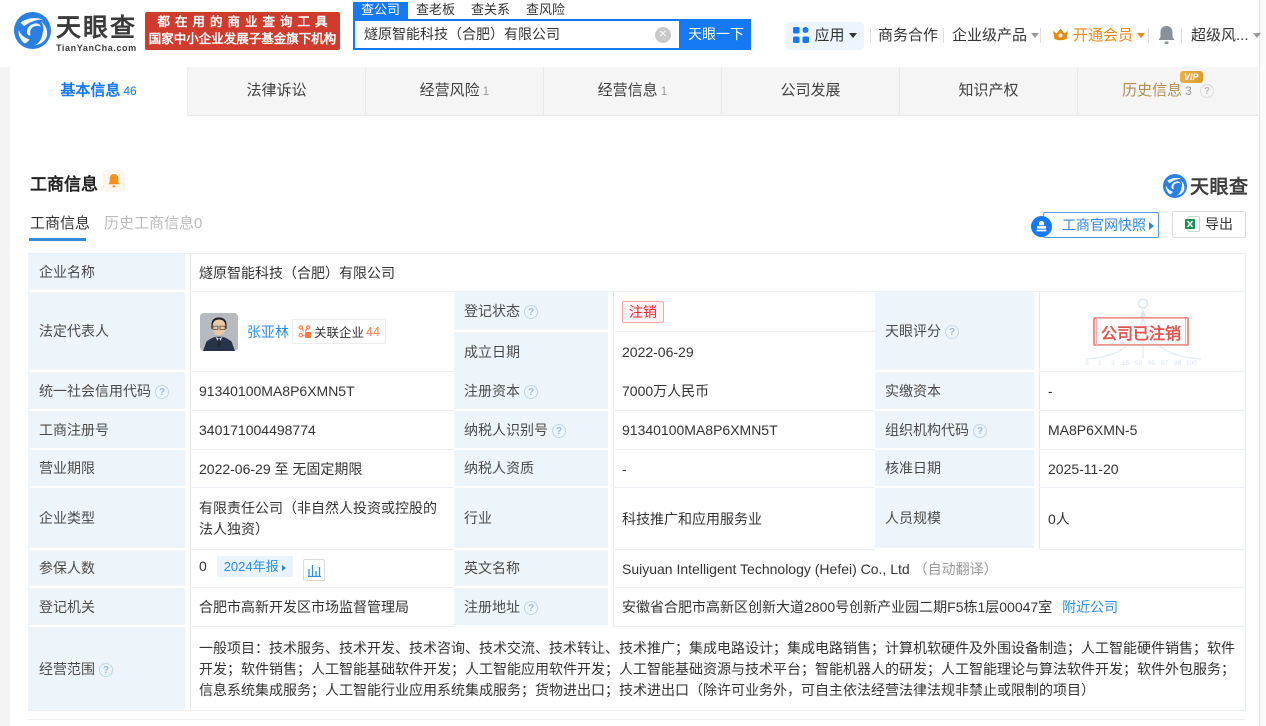  Describe the element at coordinates (1165, 363) in the screenshot. I see `svg-text: 87` at that location.